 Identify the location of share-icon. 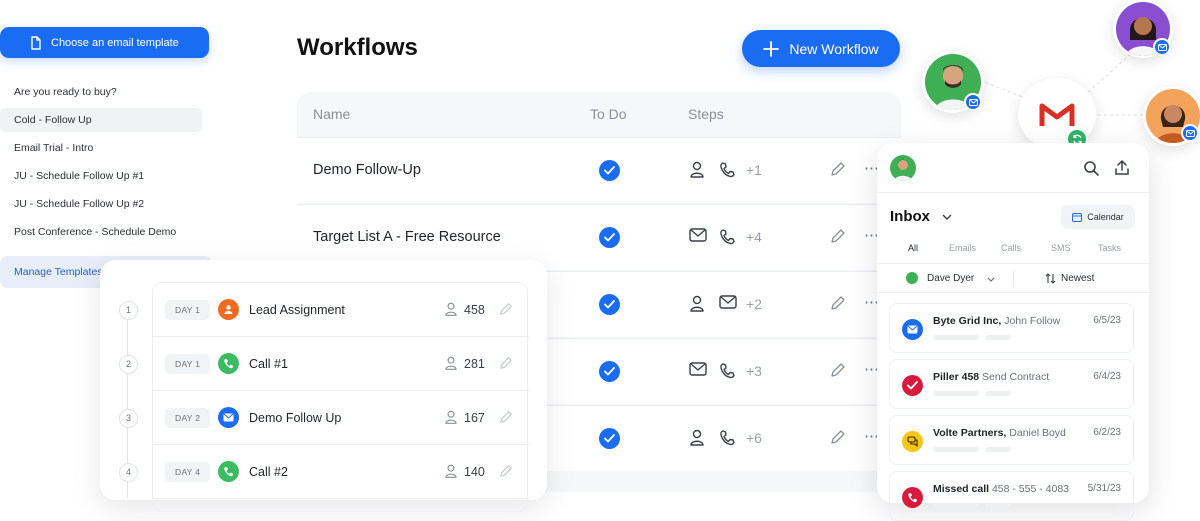
(1122, 167).